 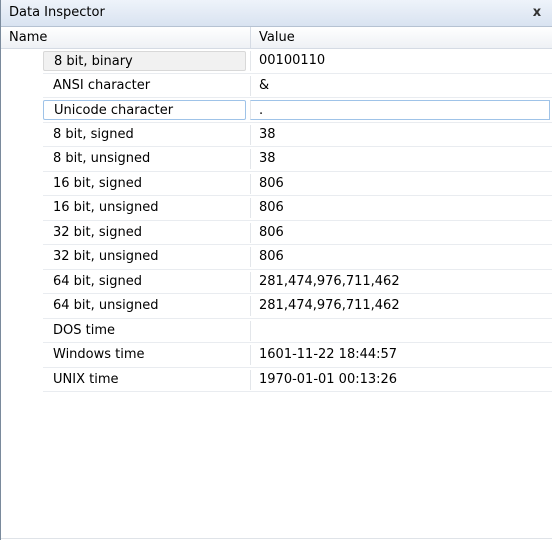 What do you see at coordinates (400, 355) in the screenshot?
I see `row-value: 1601-11-22 18:44:57` at bounding box center [400, 355].